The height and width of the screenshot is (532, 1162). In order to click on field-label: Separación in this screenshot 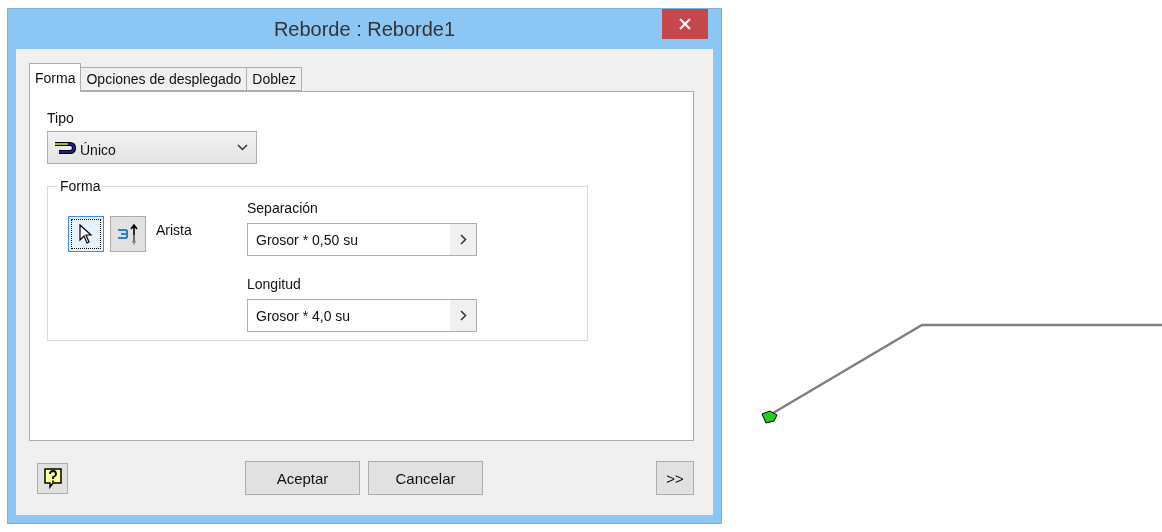, I will do `click(283, 208)`.